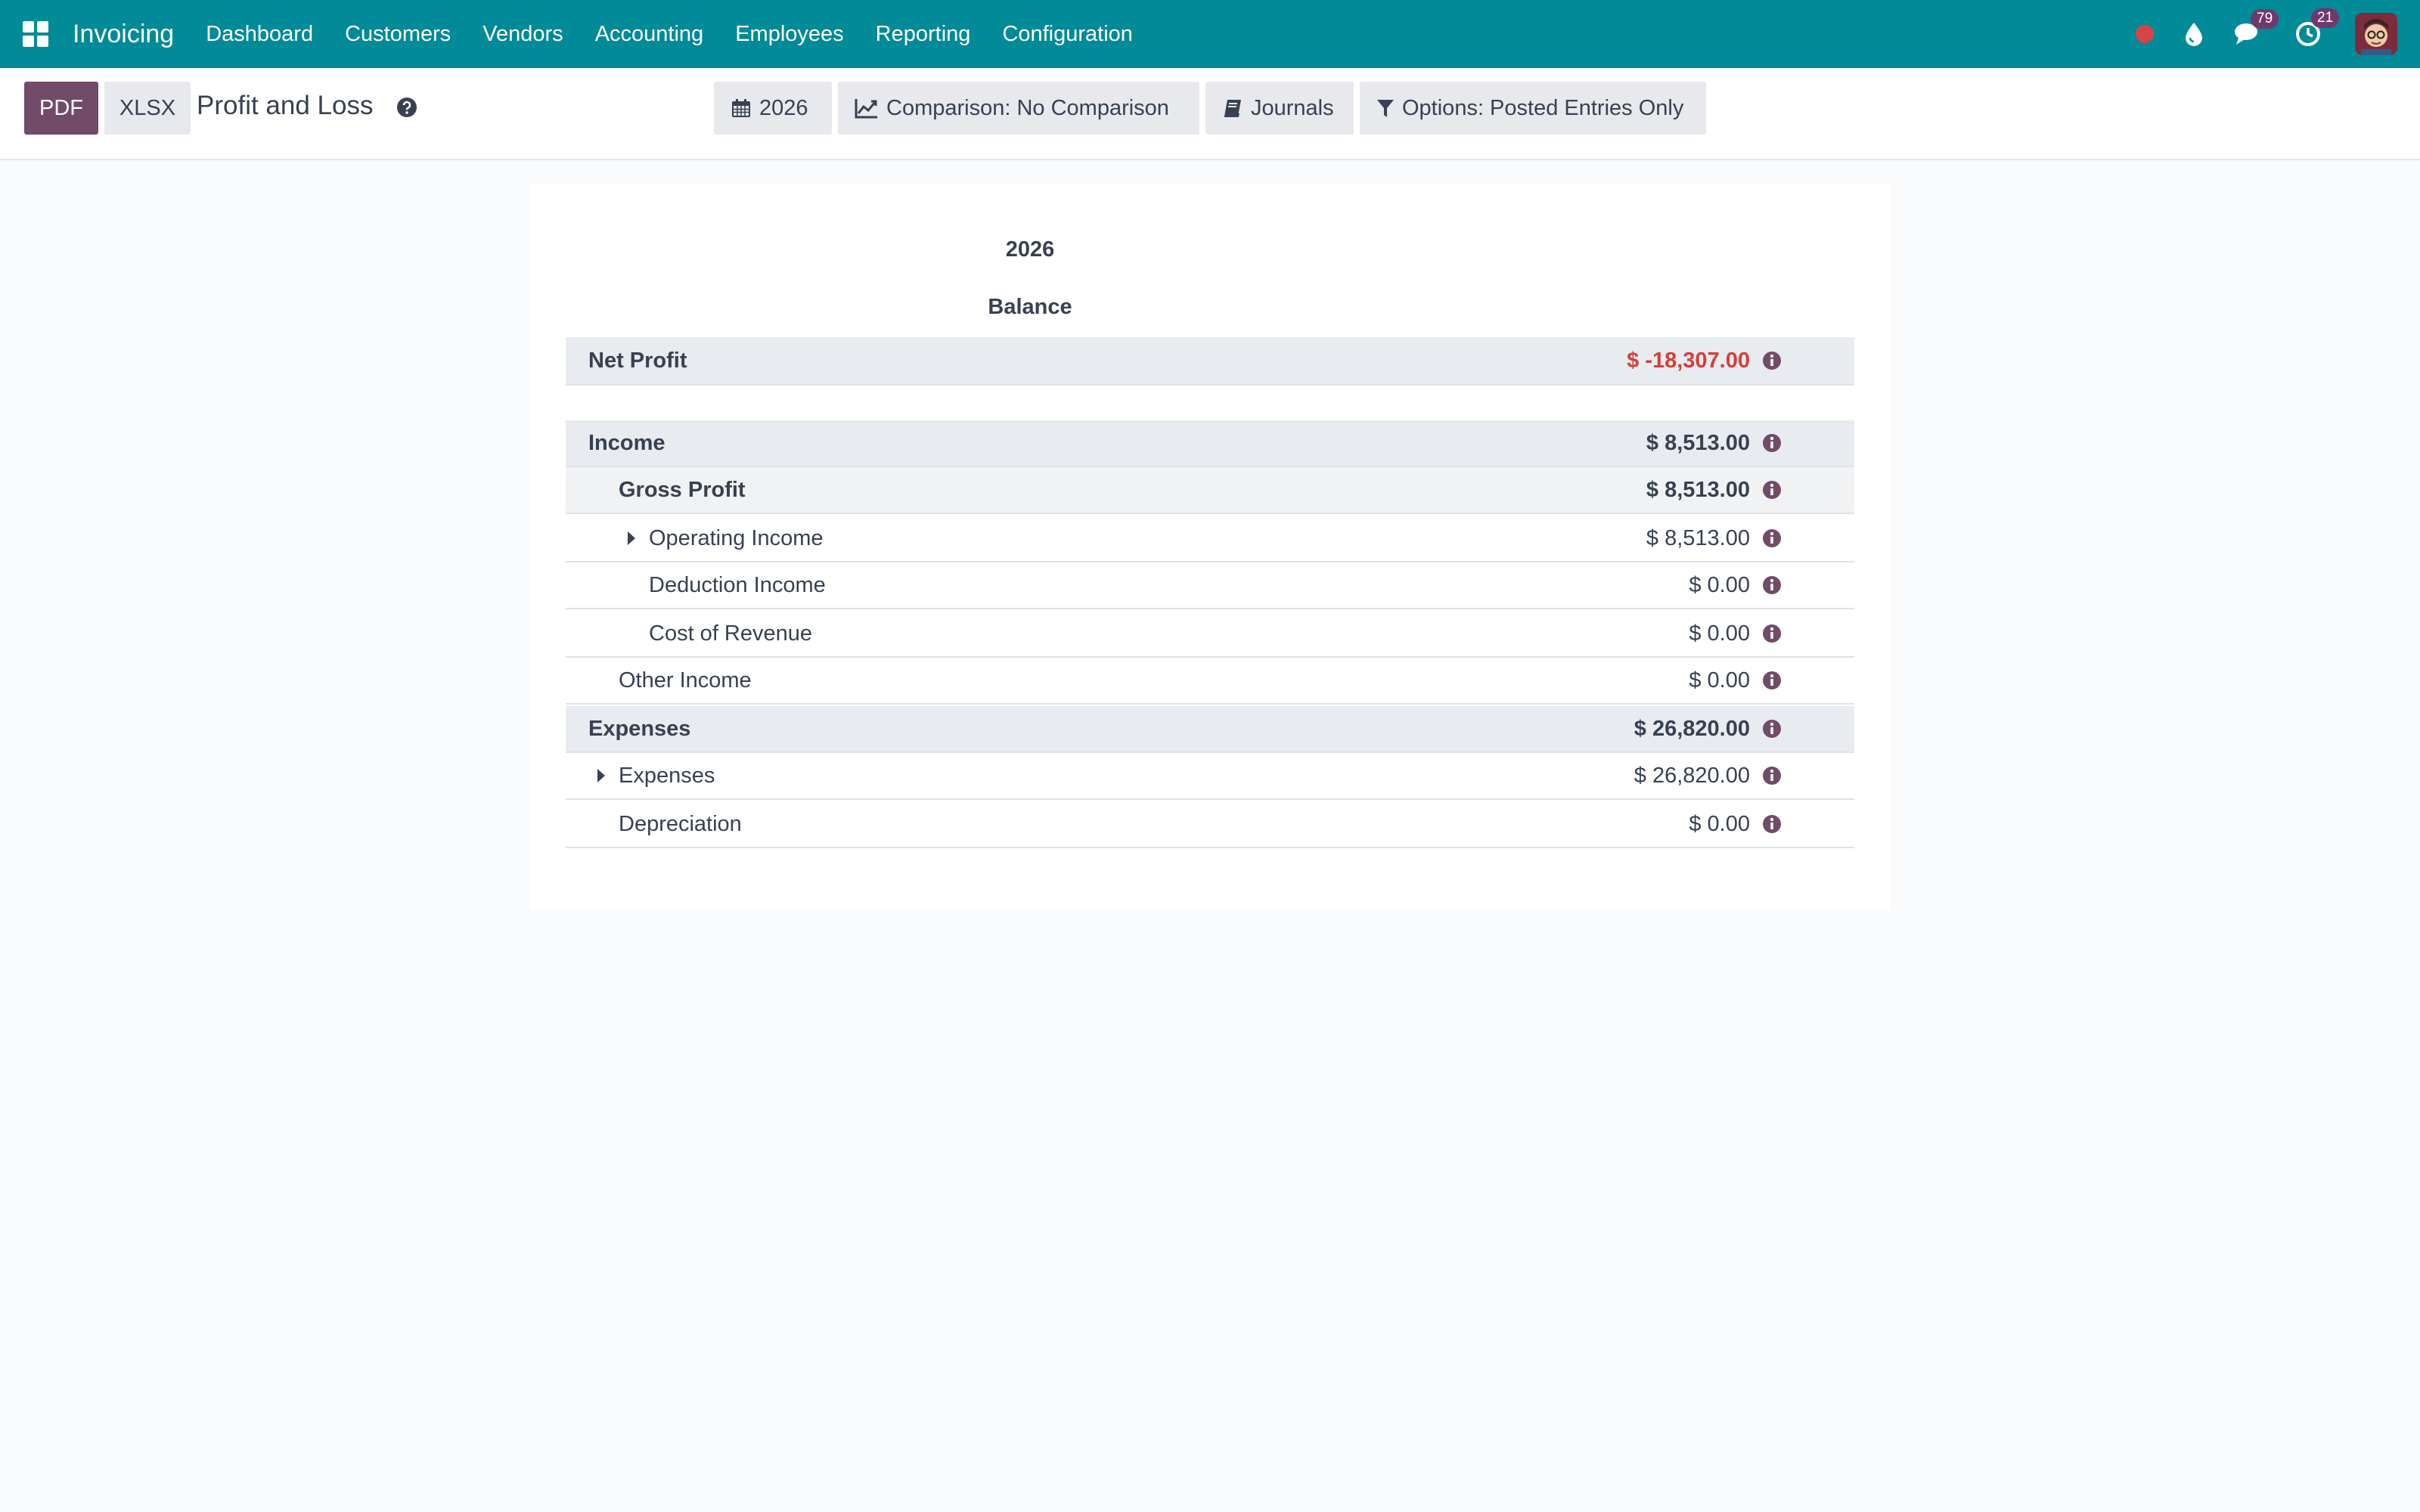  I want to click on droplet-button, so click(2194, 34).